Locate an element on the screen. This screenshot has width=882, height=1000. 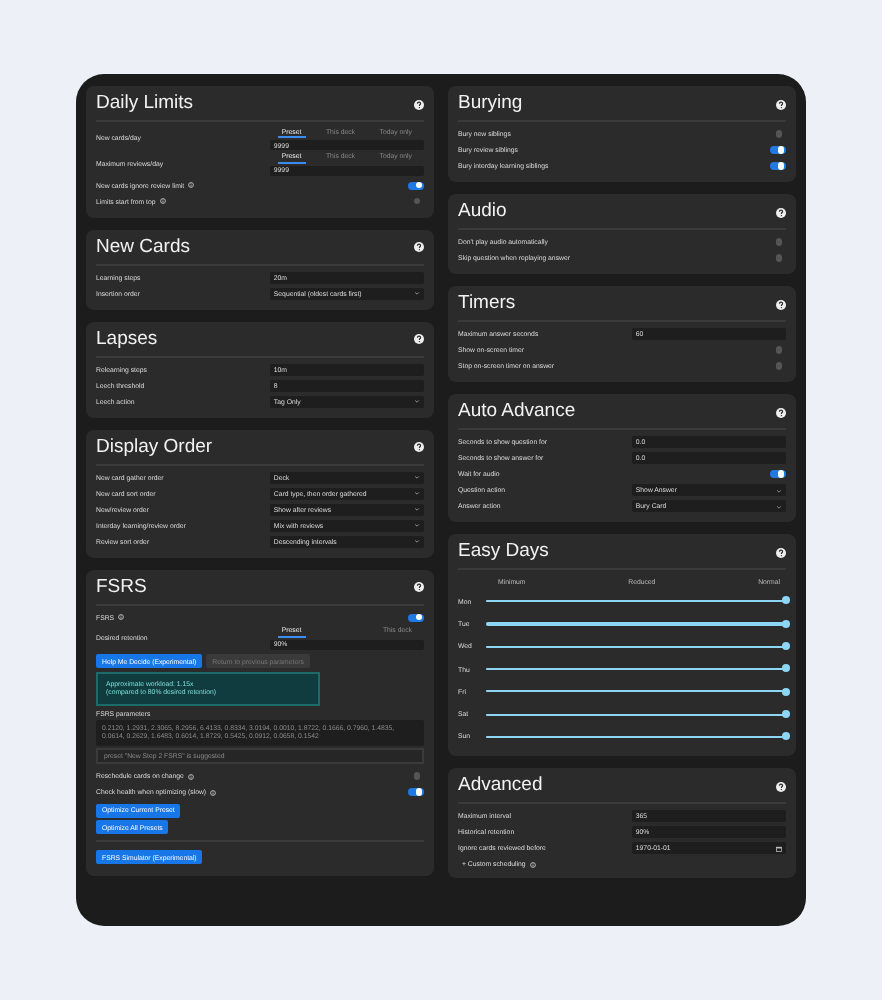
section-title: Auto Advance is located at coordinates (517, 412).